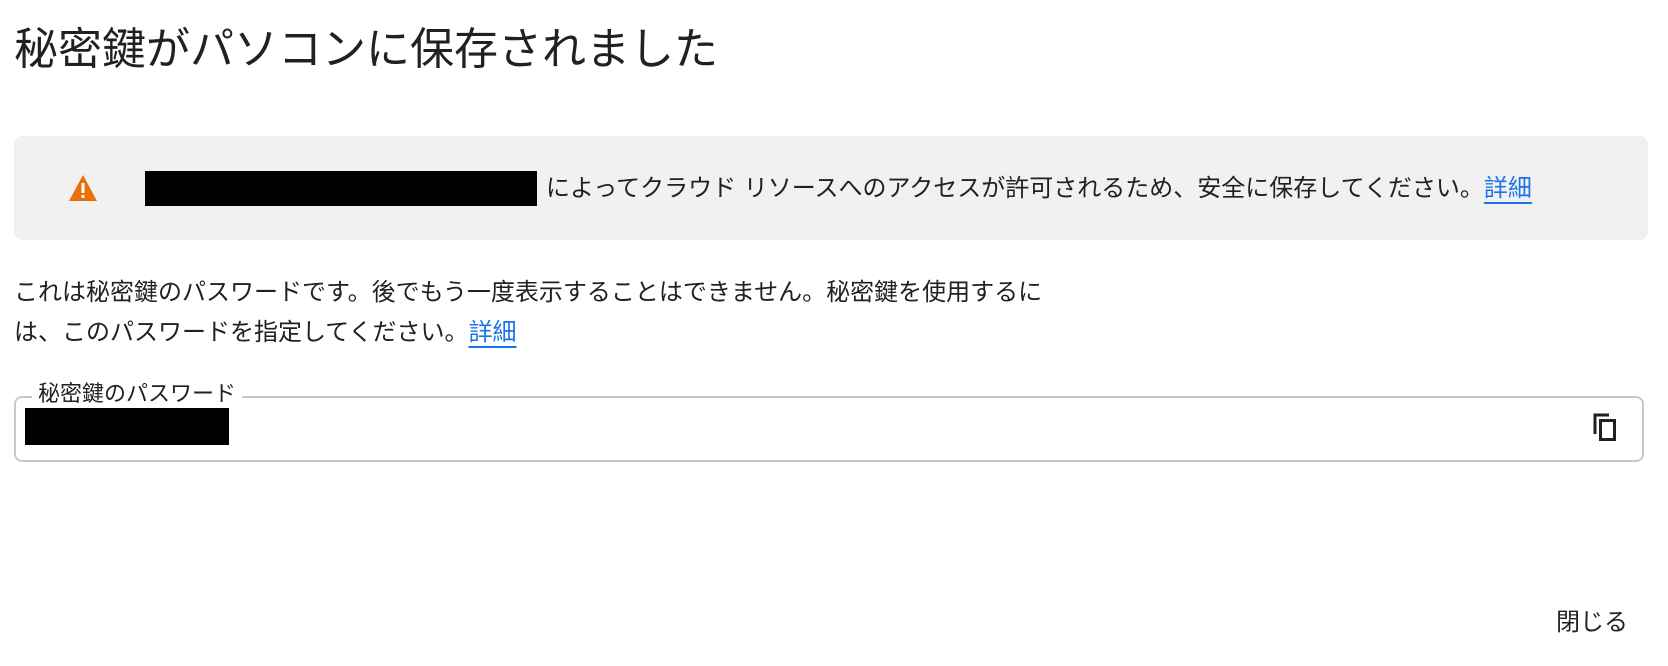 Image resolution: width=1668 pixels, height=666 pixels. Describe the element at coordinates (137, 395) in the screenshot. I see `password-field-label: 秘密鍵のパスワード` at that location.